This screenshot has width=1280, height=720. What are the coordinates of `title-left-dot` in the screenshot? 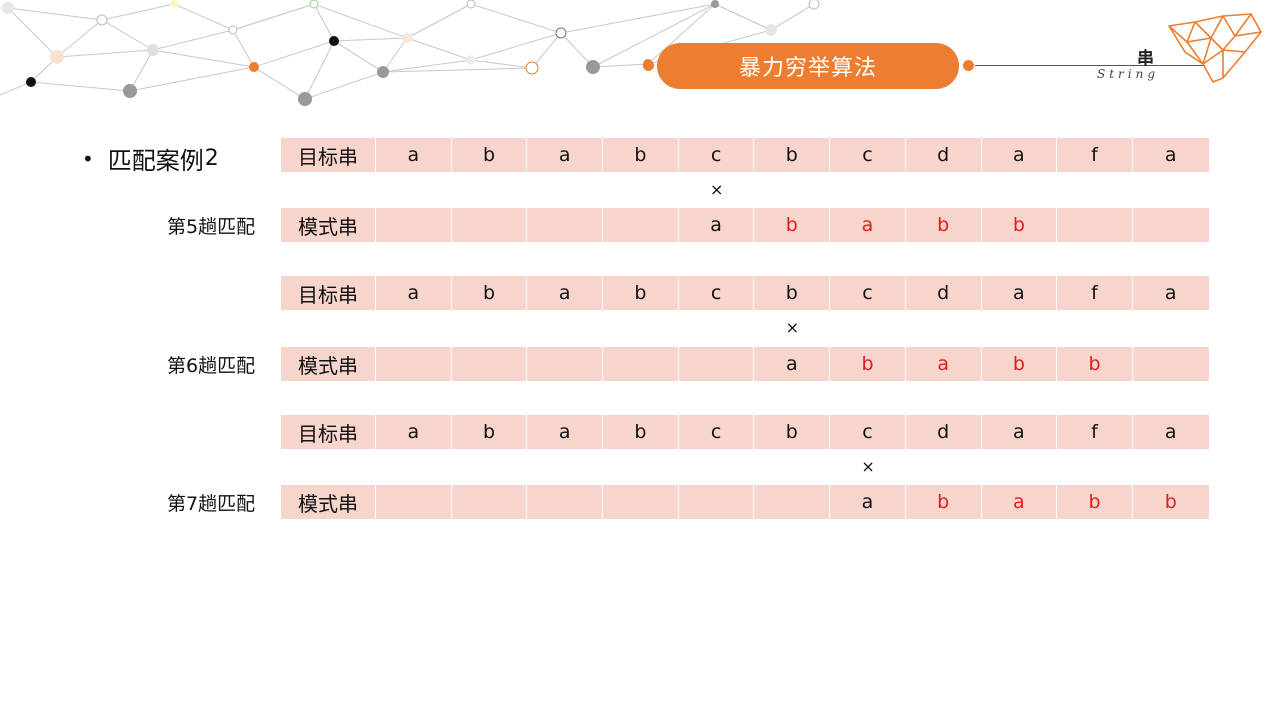 It's located at (648, 65).